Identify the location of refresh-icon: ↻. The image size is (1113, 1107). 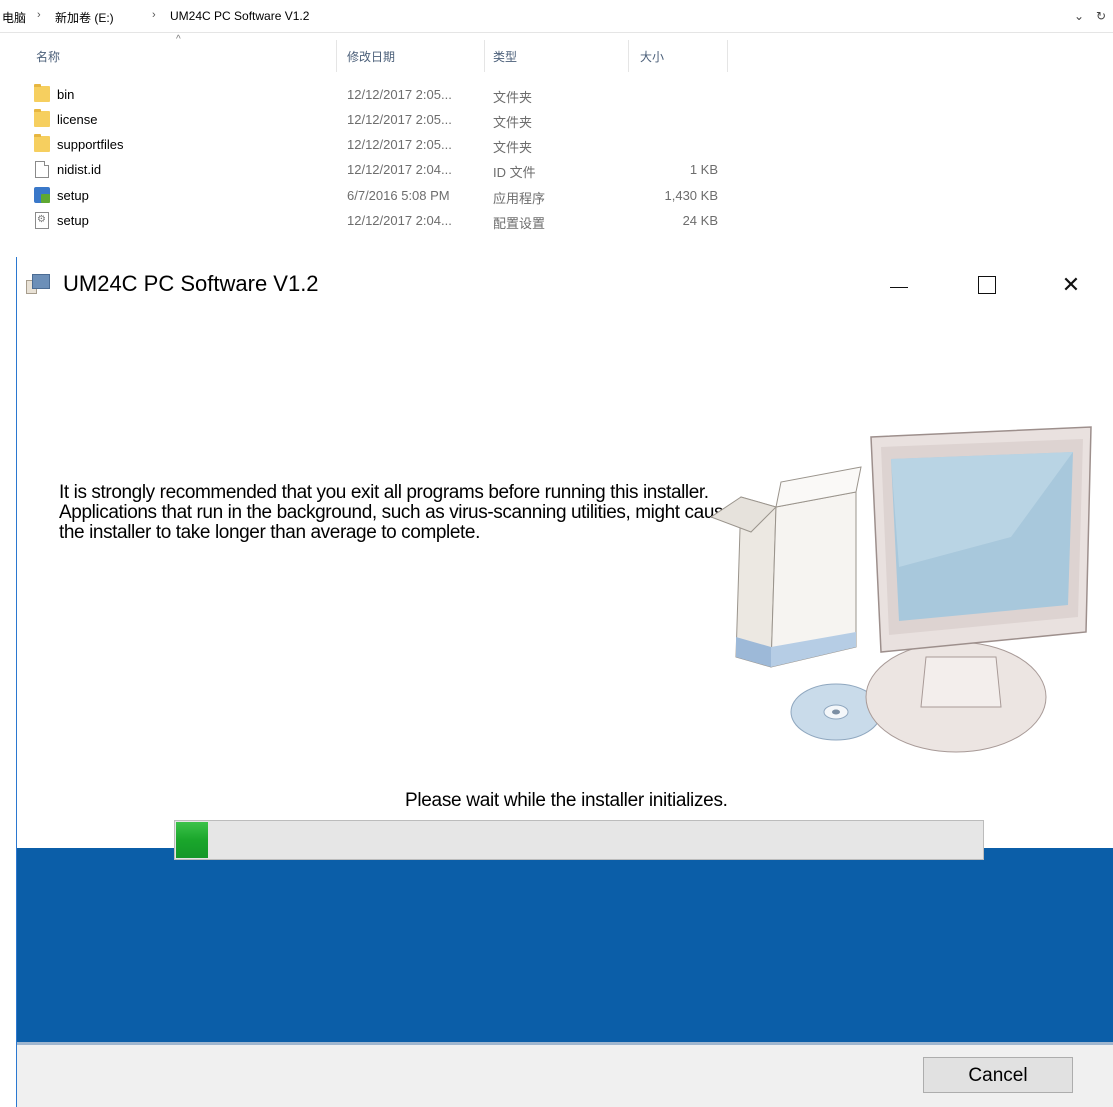
(1101, 16).